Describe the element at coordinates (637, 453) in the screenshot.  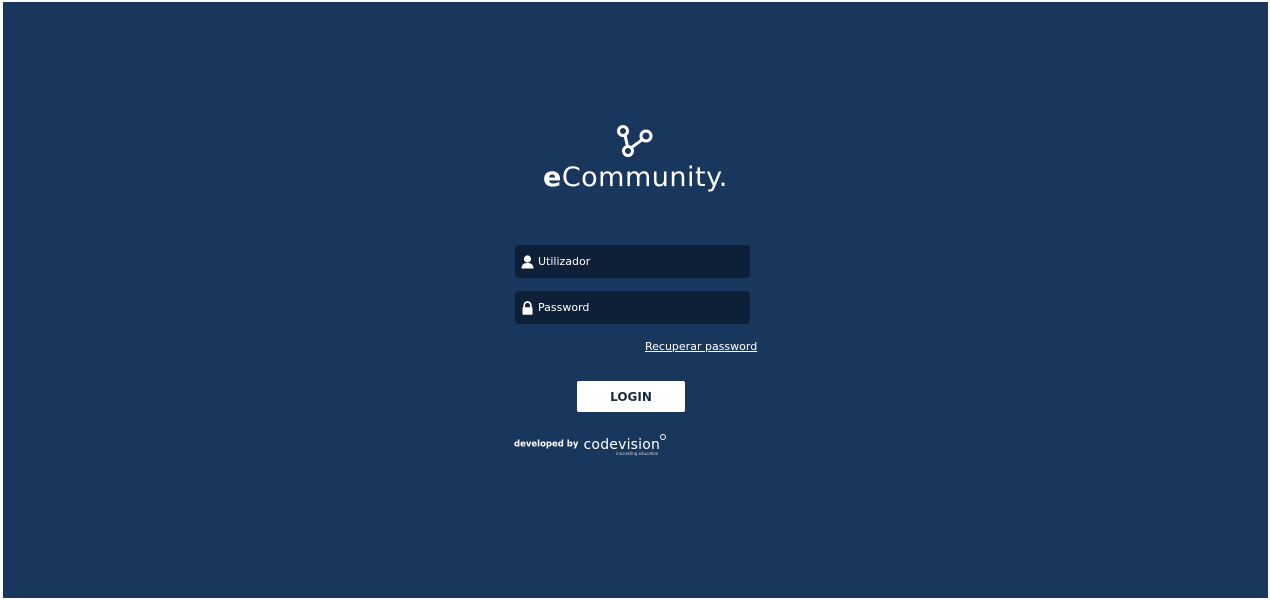
I see `codevision-tagline: innovating education` at that location.